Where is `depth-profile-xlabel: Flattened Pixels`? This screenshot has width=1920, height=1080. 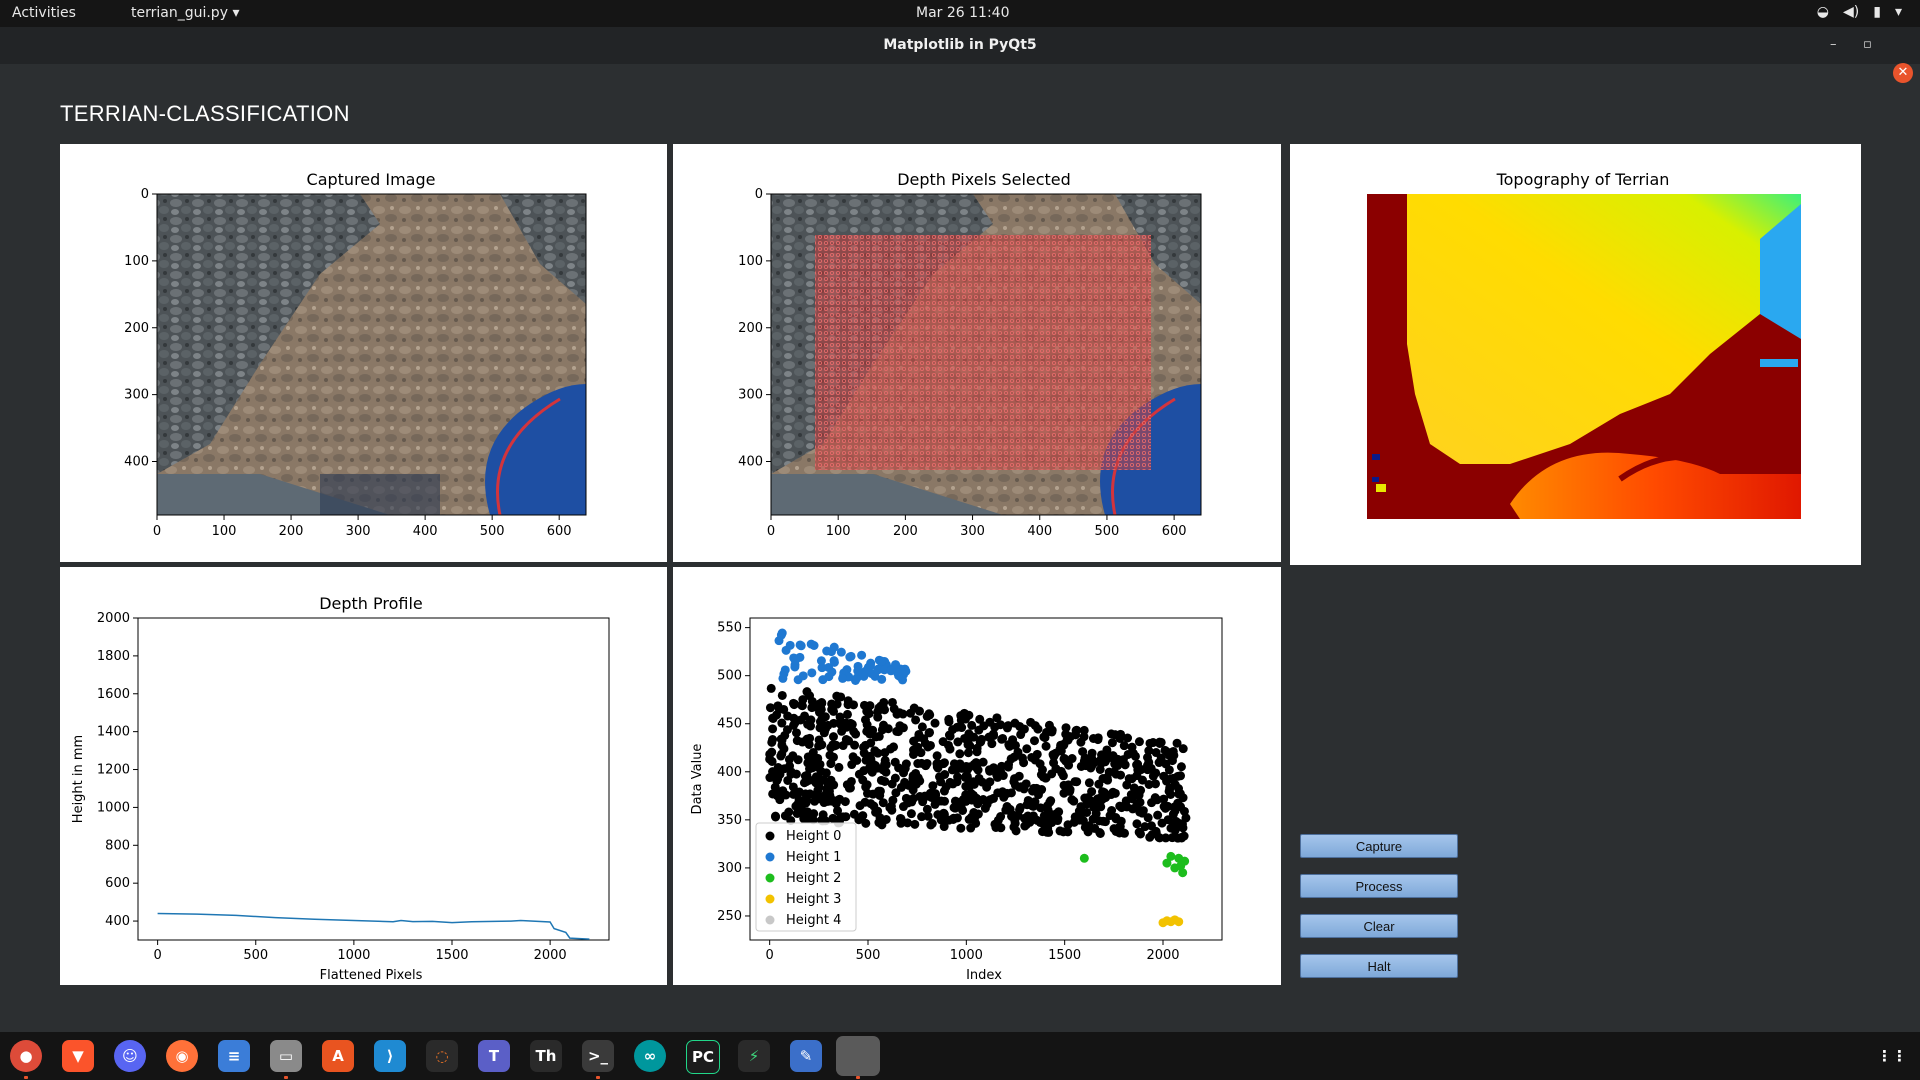 depth-profile-xlabel: Flattened Pixels is located at coordinates (371, 975).